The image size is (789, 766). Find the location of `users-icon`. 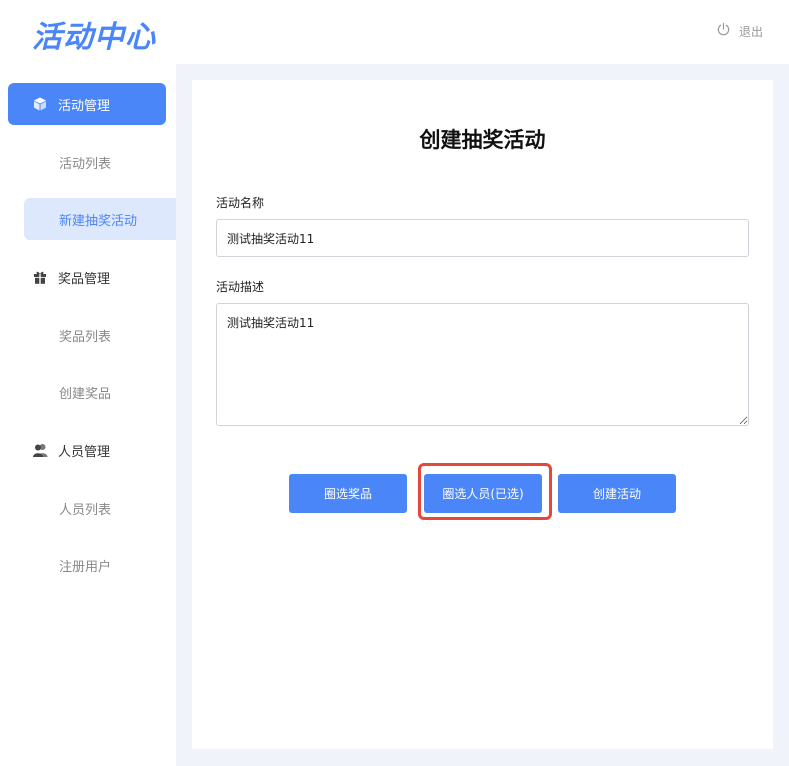

users-icon is located at coordinates (40, 450).